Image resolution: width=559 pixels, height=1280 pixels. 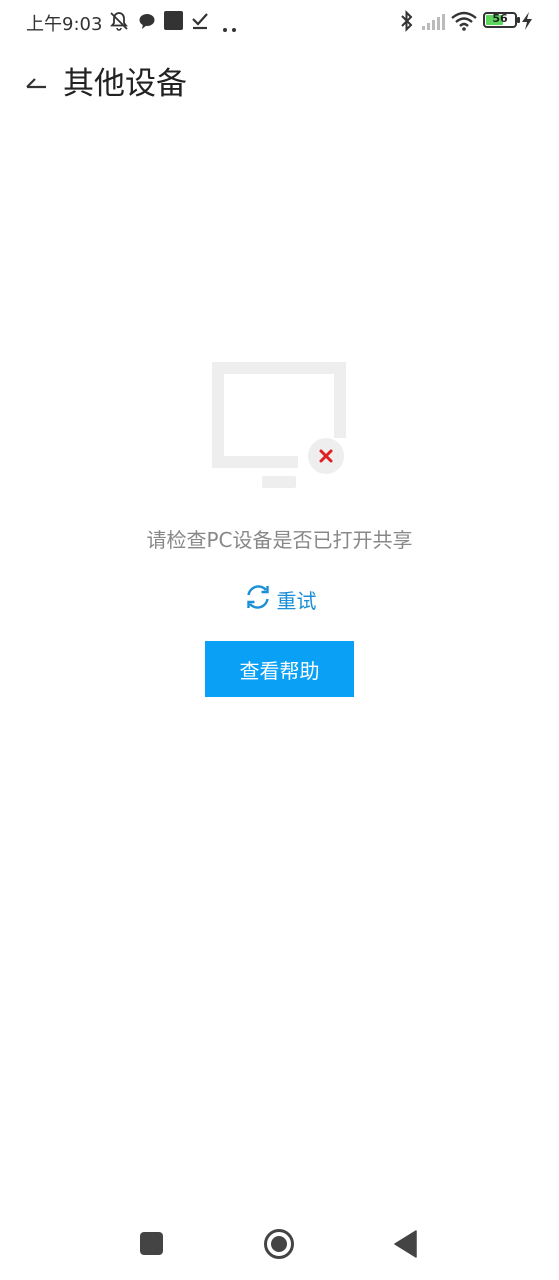 I want to click on monitor-error-icon, so click(x=280, y=424).